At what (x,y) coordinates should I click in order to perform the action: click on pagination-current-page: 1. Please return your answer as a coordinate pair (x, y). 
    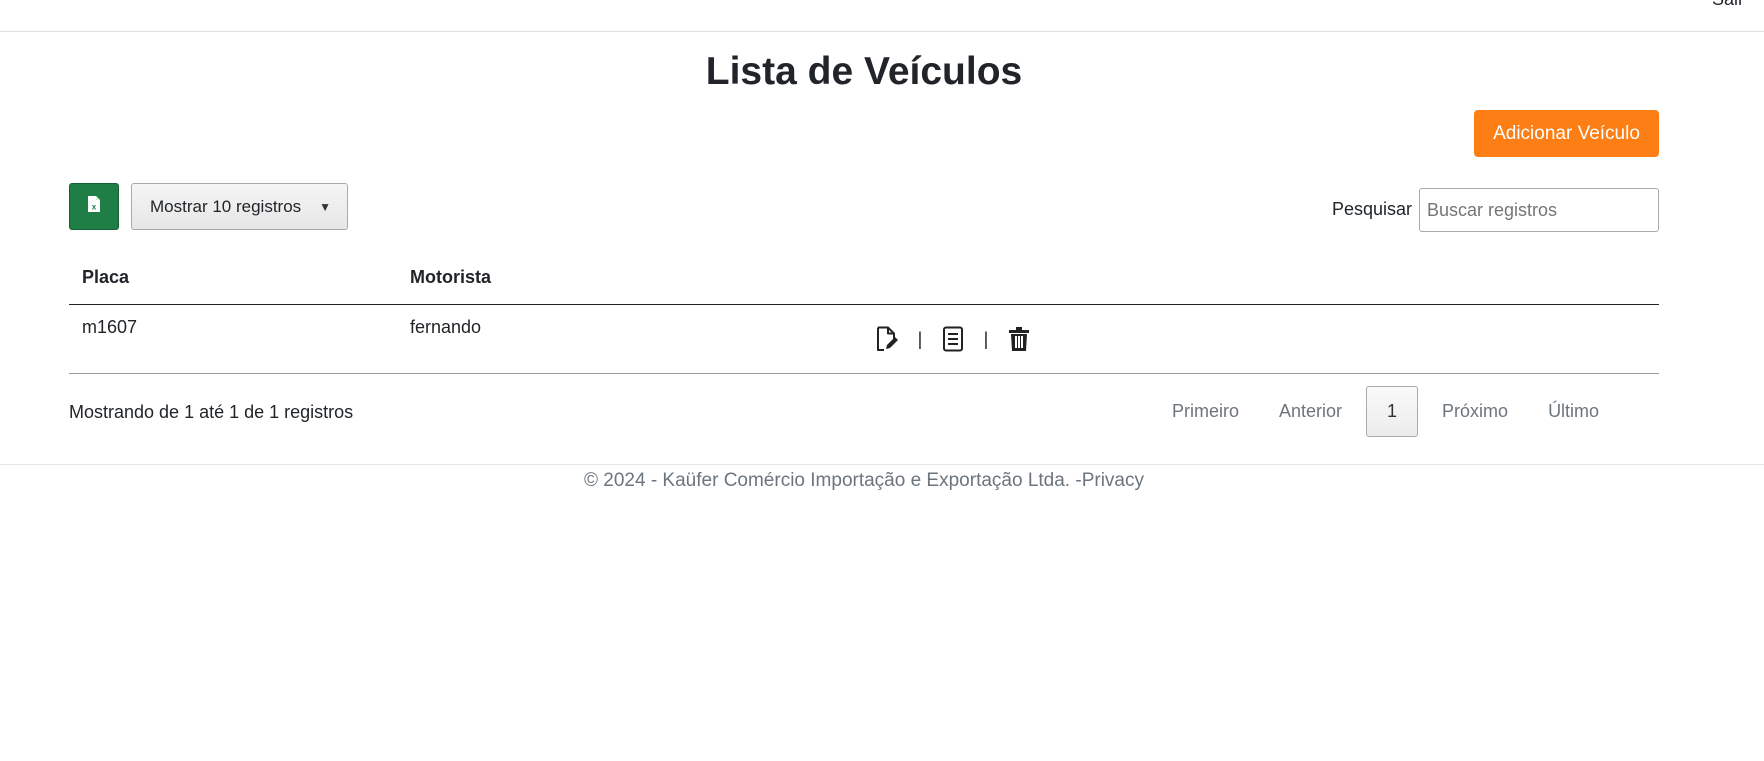
    Looking at the image, I should click on (1392, 411).